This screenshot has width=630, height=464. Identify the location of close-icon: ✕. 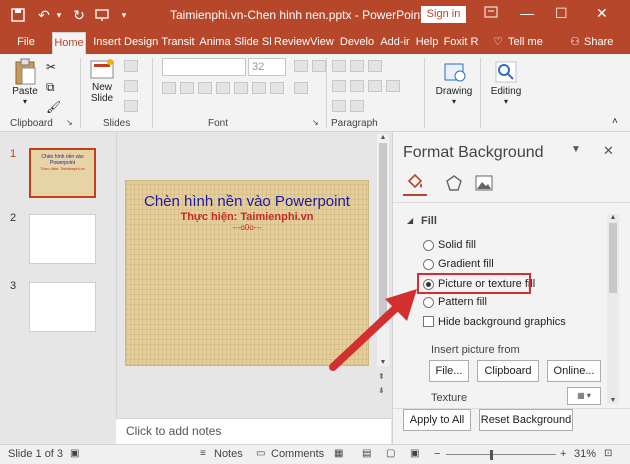
(602, 13).